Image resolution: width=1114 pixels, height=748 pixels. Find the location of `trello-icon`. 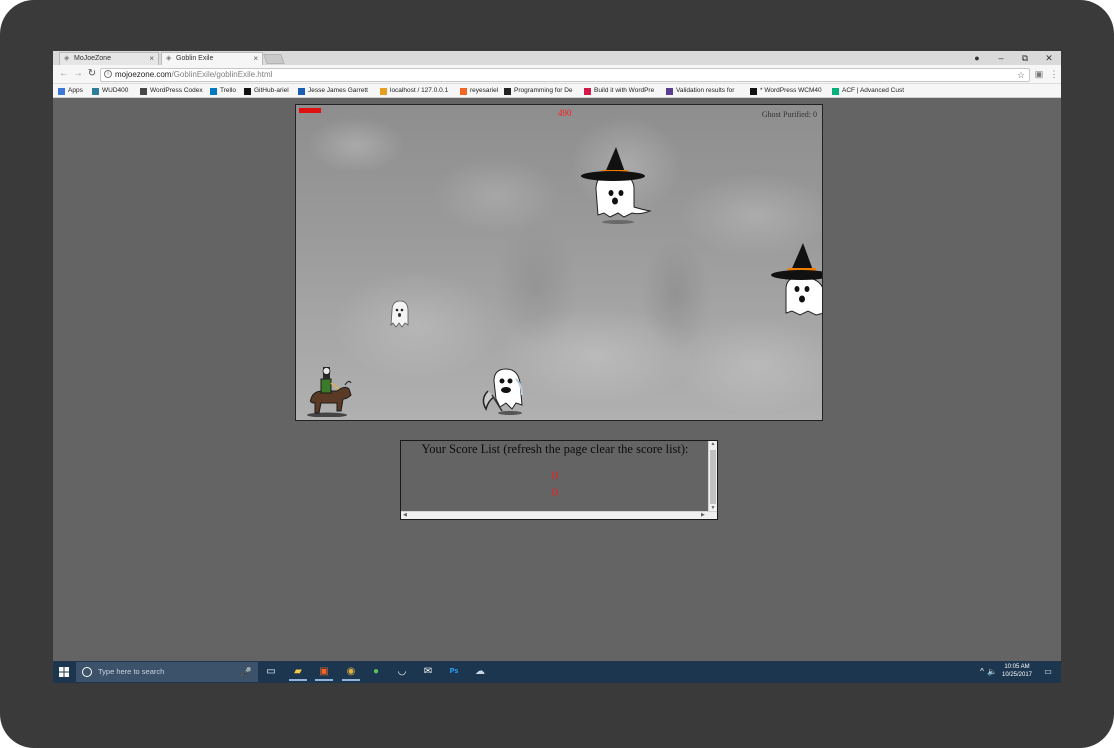

trello-icon is located at coordinates (213, 91).